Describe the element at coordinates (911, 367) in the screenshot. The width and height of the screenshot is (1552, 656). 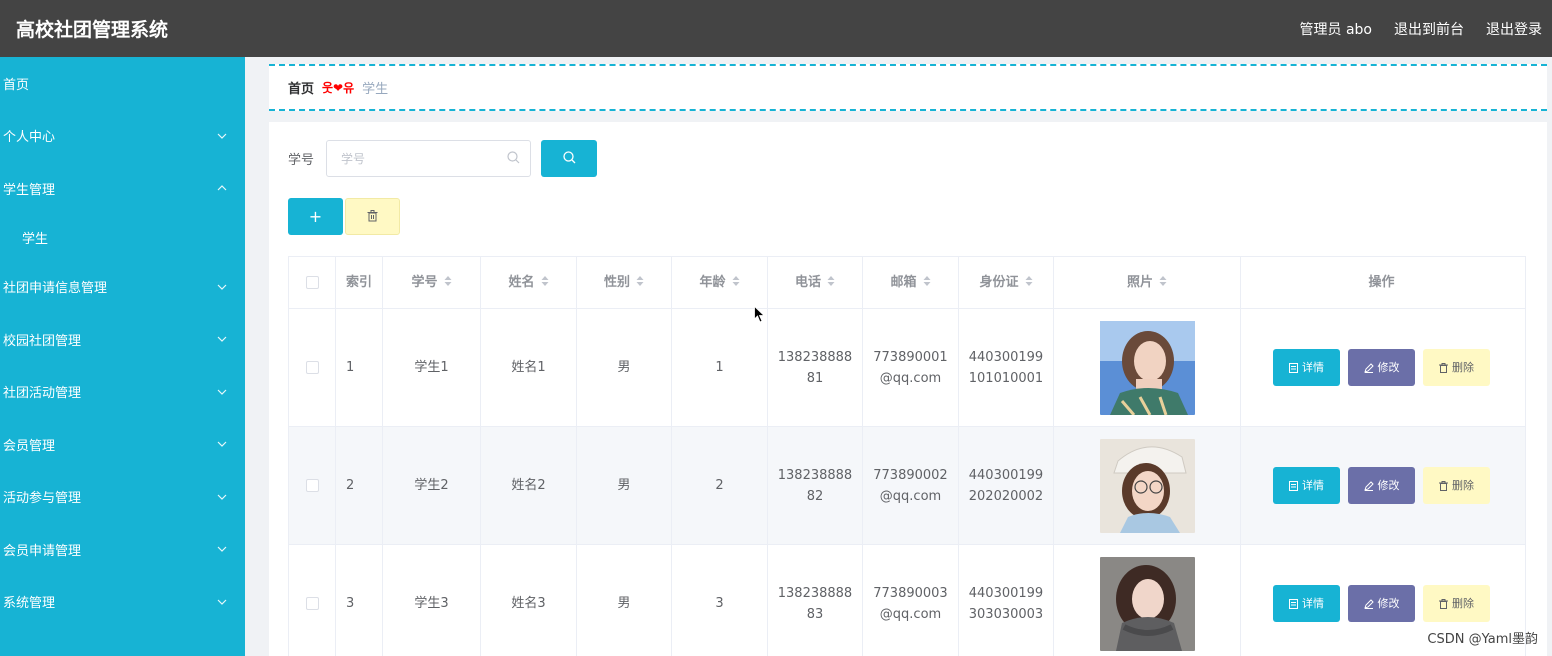
I see `cell-mail: 773890001 @qq.com` at that location.